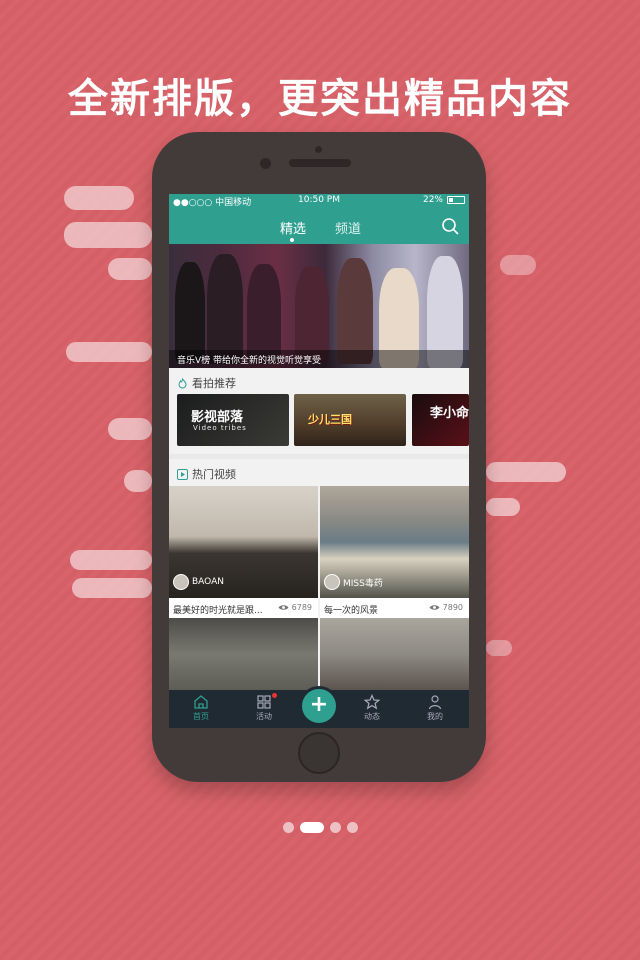  I want to click on featured-banner: 音乐V榜 带给你全新的视觉听觉享受, so click(319, 306).